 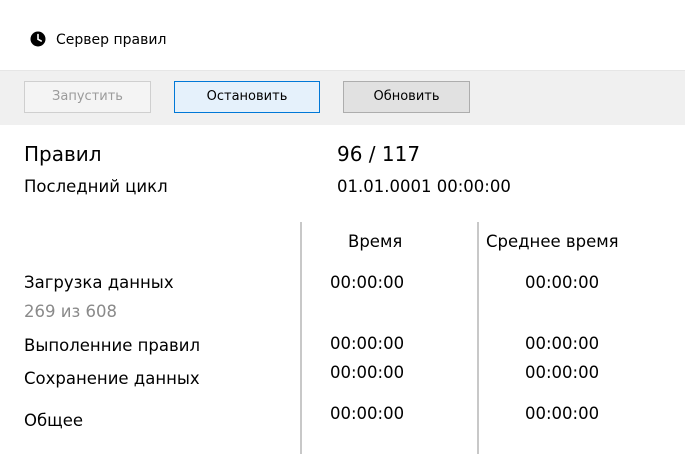 I want to click on load-data-time: 00:00:00, so click(x=367, y=282).